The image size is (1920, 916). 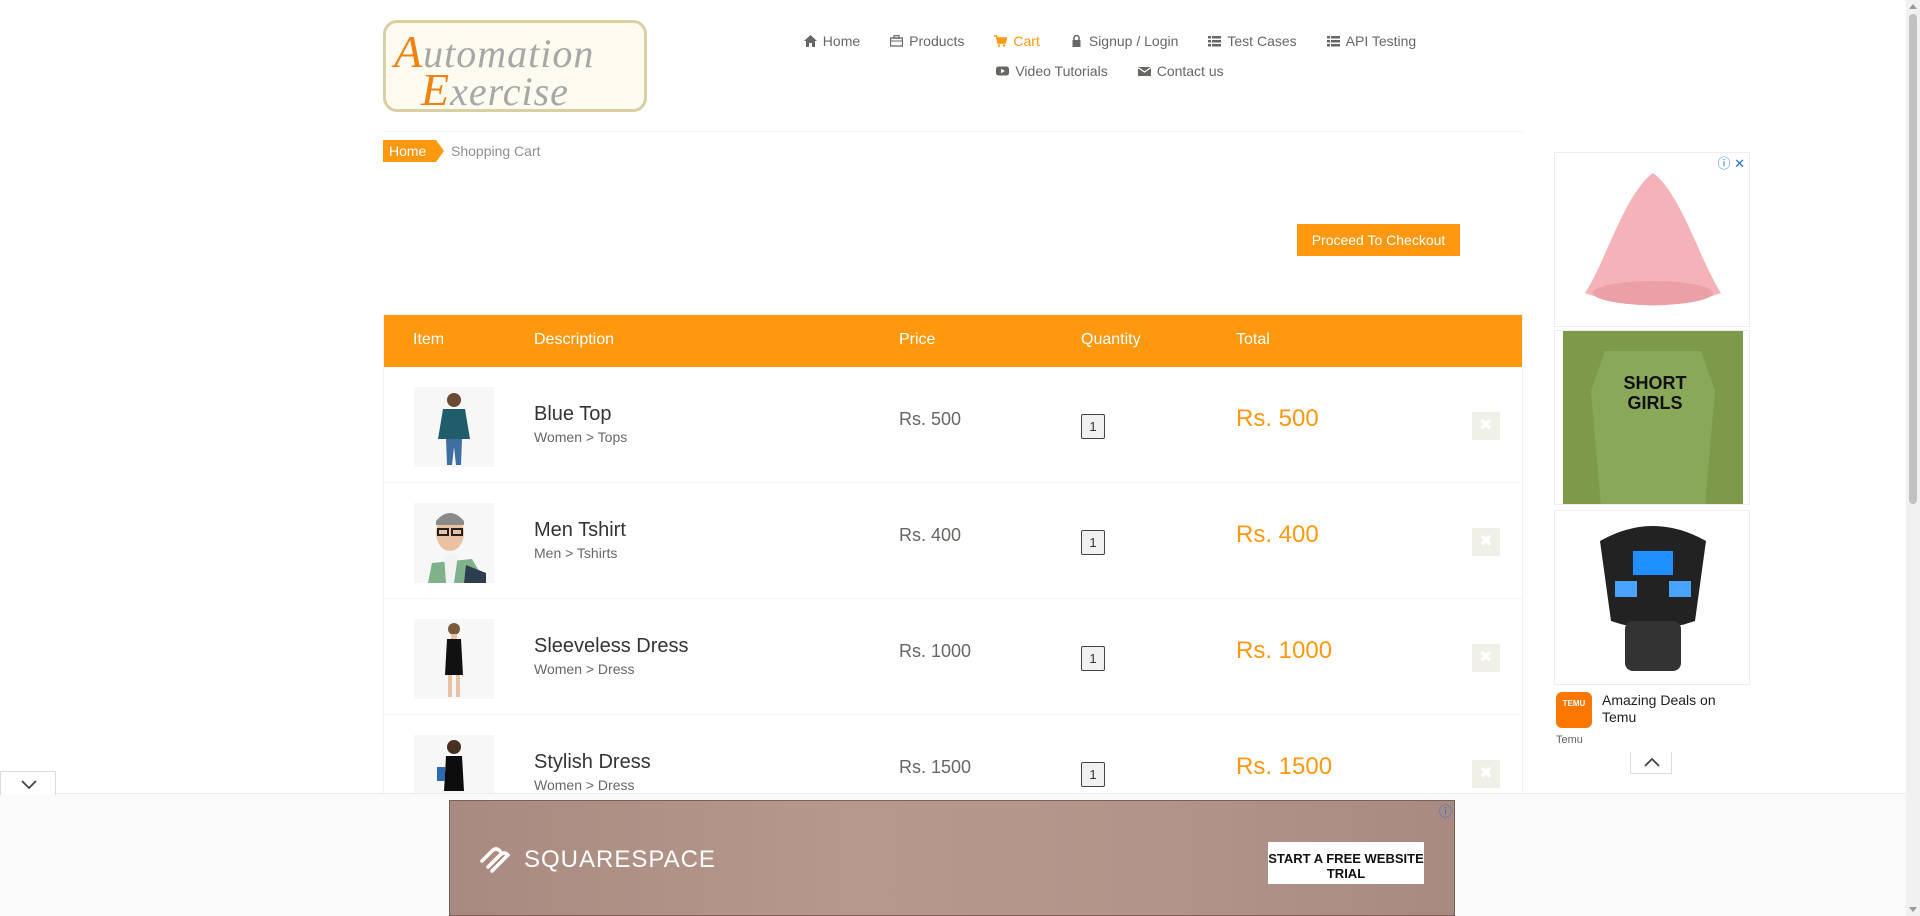 I want to click on squarespace-logo: SQUARESPACE, so click(x=597, y=860).